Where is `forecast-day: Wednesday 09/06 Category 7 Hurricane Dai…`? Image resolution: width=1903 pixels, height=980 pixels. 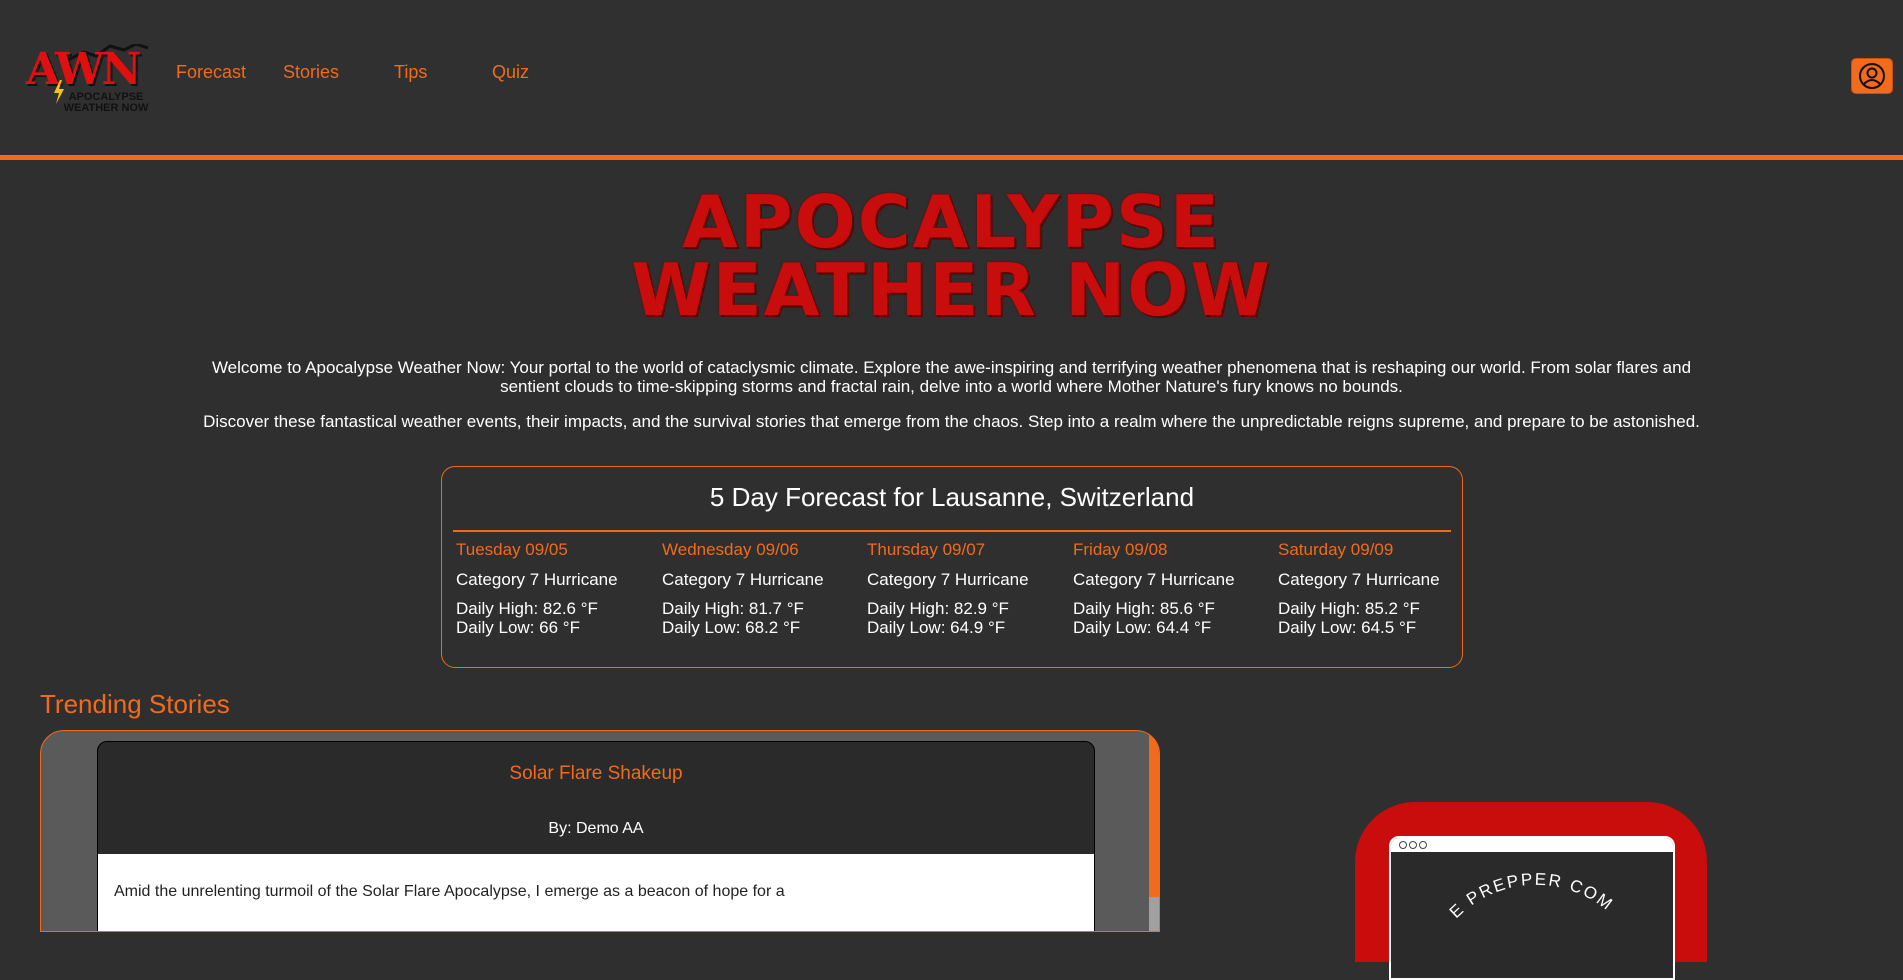 forecast-day: Wednesday 09/06 Category 7 Hurricane Dai… is located at coordinates (762, 588).